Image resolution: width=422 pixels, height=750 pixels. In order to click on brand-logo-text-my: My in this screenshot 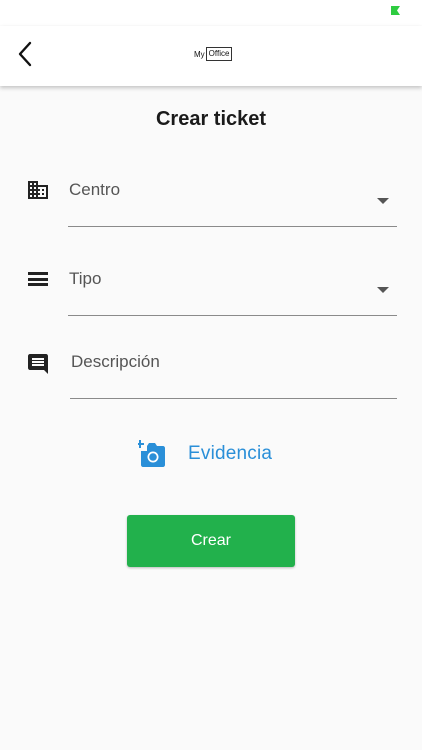, I will do `click(199, 54)`.